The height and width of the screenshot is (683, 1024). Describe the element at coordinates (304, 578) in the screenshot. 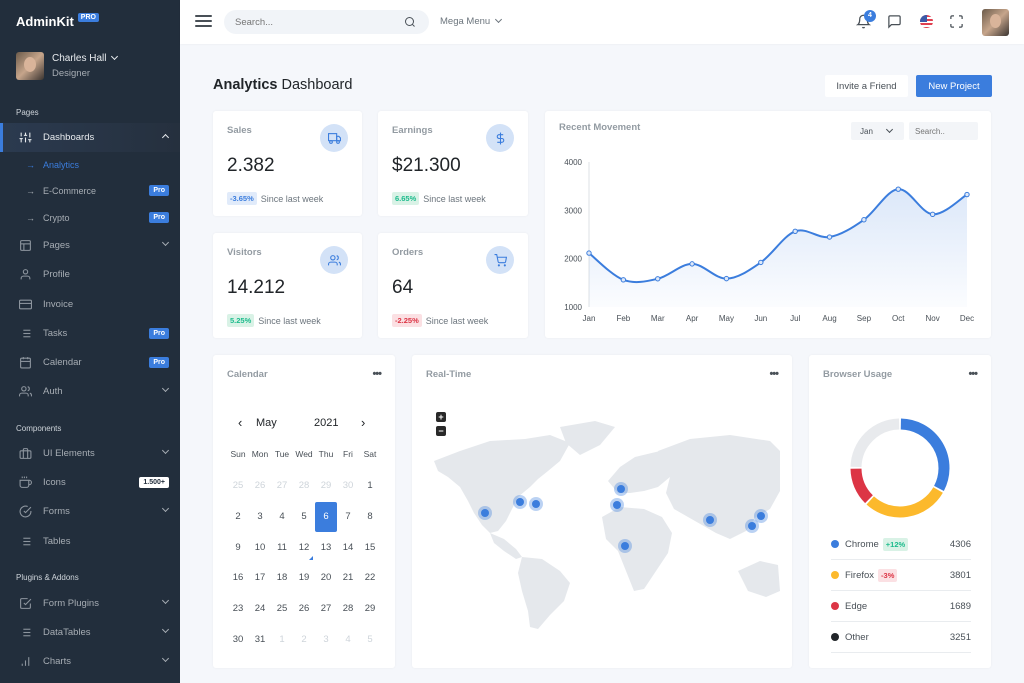

I see `calendar-day: 19` at that location.